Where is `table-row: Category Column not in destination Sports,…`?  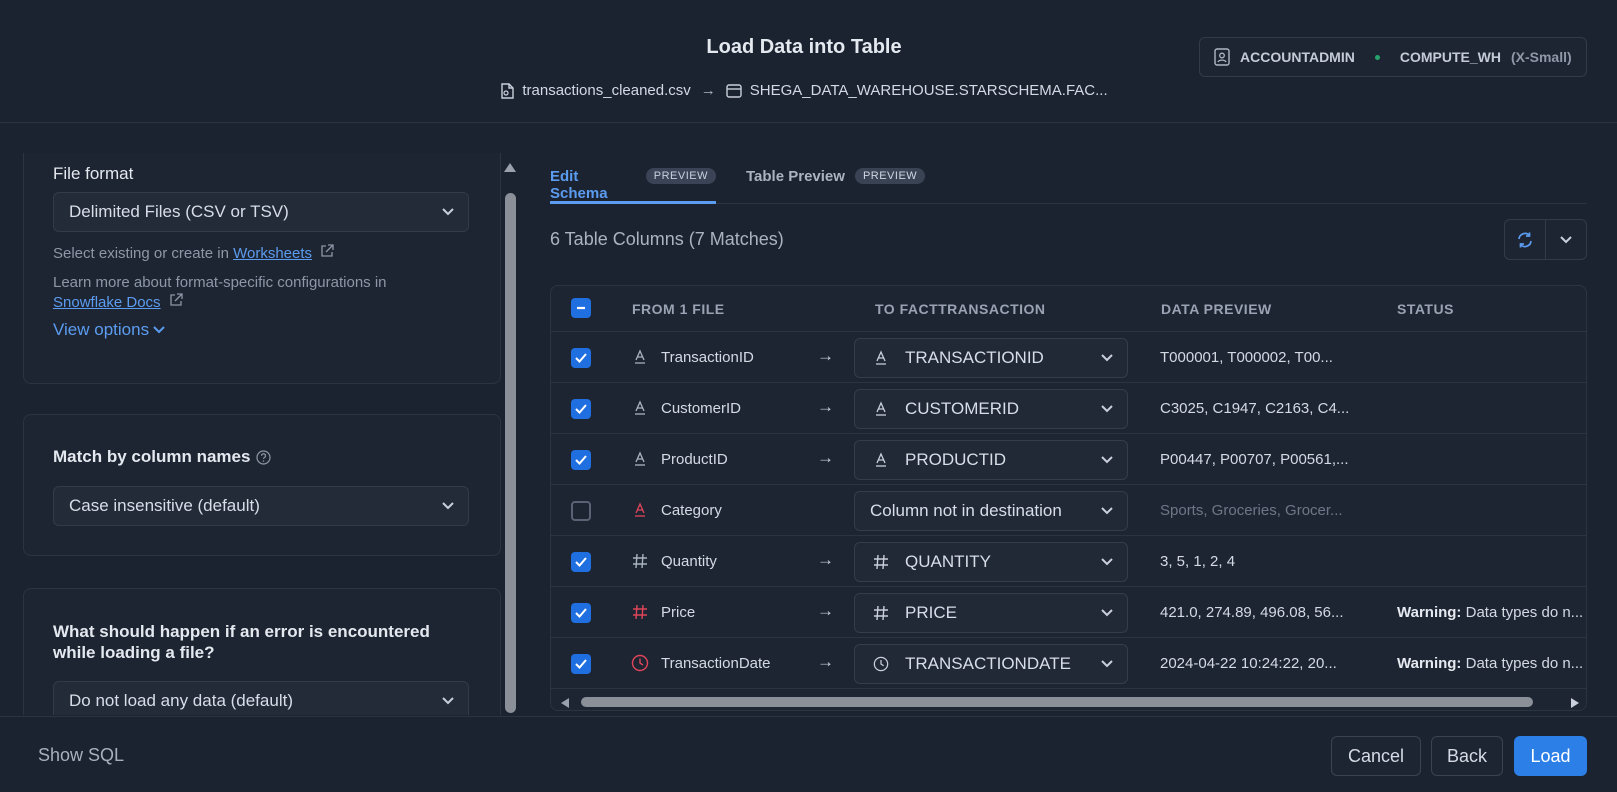
table-row: Category Column not in destination Sports,… is located at coordinates (1068, 510).